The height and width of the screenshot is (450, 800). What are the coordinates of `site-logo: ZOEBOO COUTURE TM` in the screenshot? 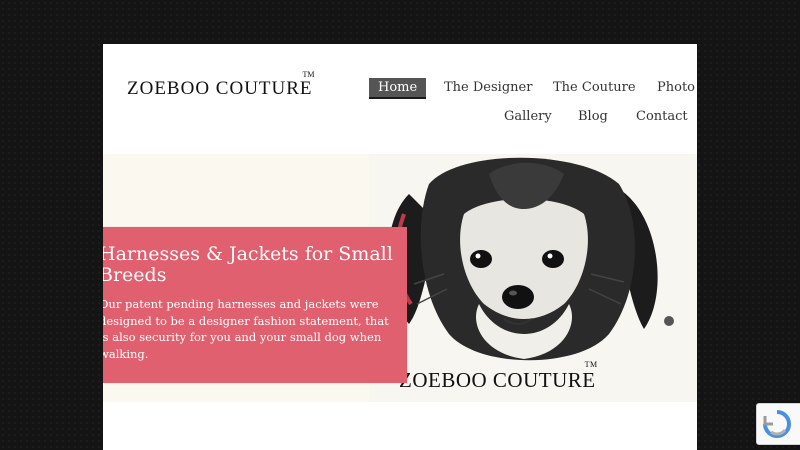 It's located at (221, 85).